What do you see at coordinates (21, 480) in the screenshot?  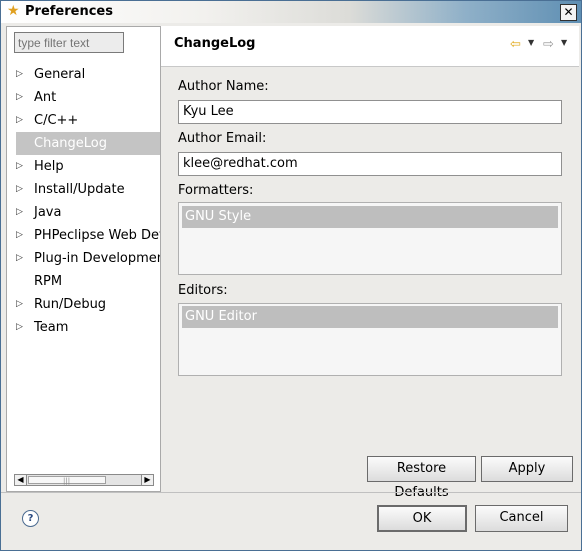 I see `scroll-left-icon: ◀` at bounding box center [21, 480].